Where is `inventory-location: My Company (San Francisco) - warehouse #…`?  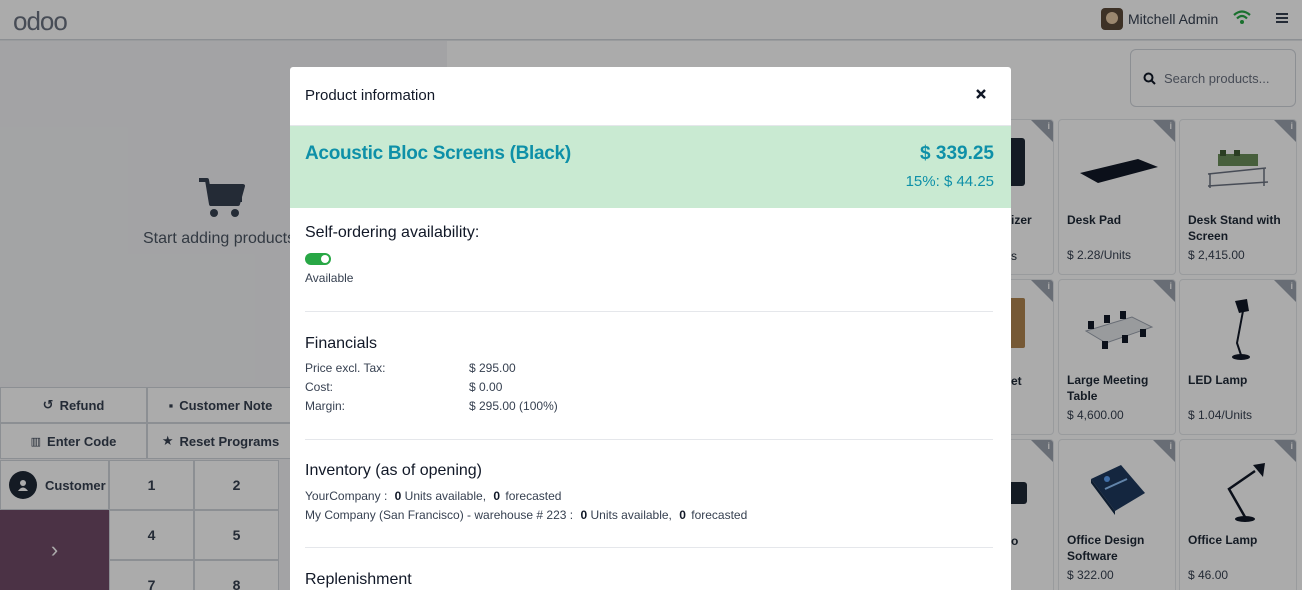
inventory-location: My Company (San Francisco) - warehouse #… is located at coordinates (439, 515).